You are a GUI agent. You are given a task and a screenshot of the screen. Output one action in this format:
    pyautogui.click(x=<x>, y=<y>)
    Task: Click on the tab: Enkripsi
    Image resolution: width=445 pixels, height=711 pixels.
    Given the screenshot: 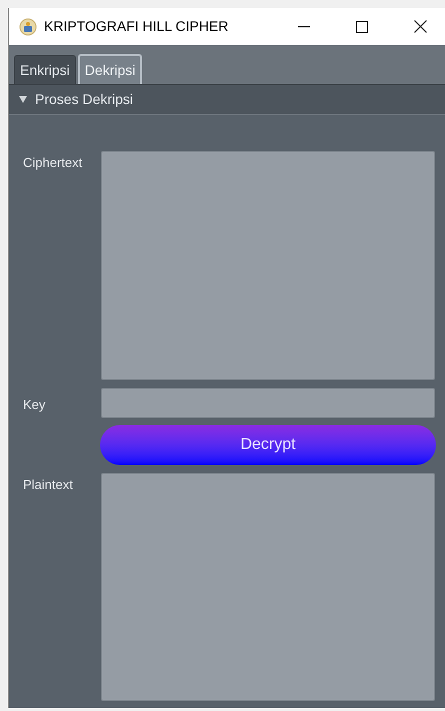 What is the action you would take?
    pyautogui.click(x=45, y=69)
    